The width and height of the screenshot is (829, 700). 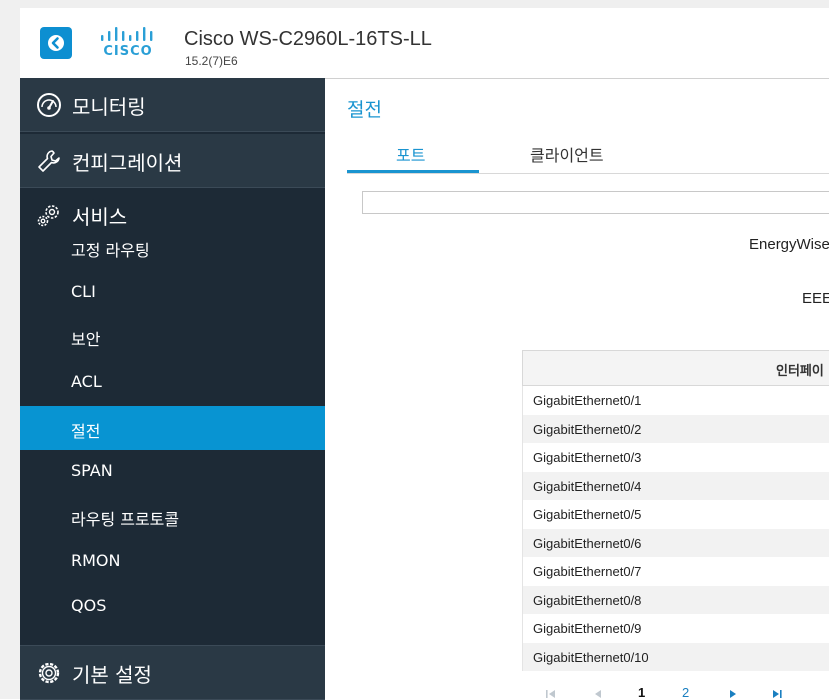 What do you see at coordinates (10, 349) in the screenshot?
I see `window-left-edge` at bounding box center [10, 349].